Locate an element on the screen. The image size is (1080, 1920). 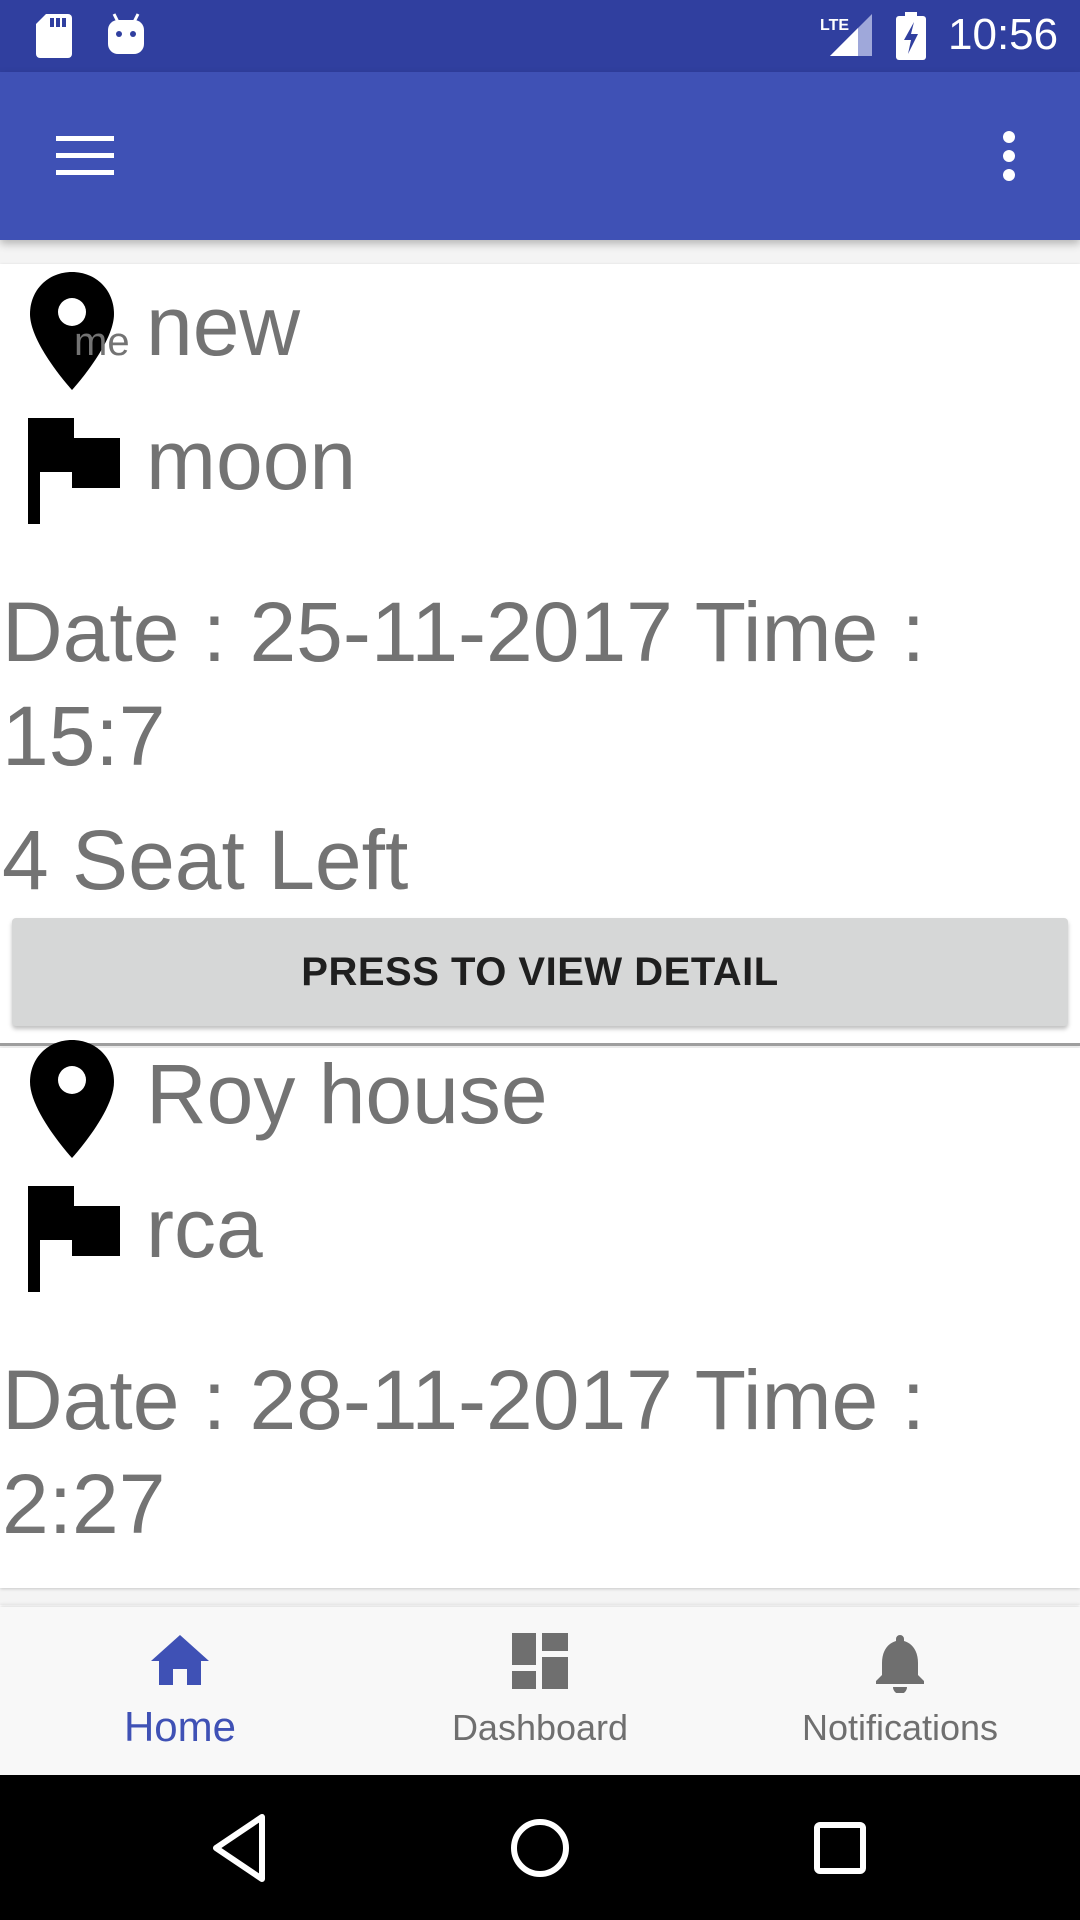
menu-button is located at coordinates (85, 156).